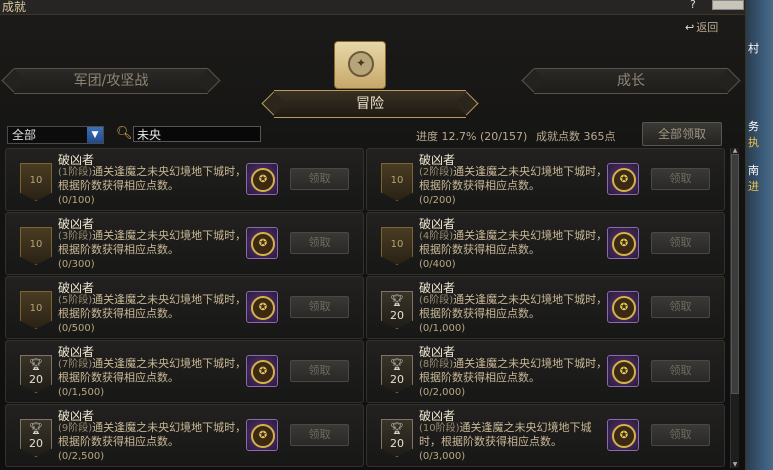 This screenshot has width=773, height=470. What do you see at coordinates (81, 456) in the screenshot?
I see `achievement-progress: (0/2,500)` at bounding box center [81, 456].